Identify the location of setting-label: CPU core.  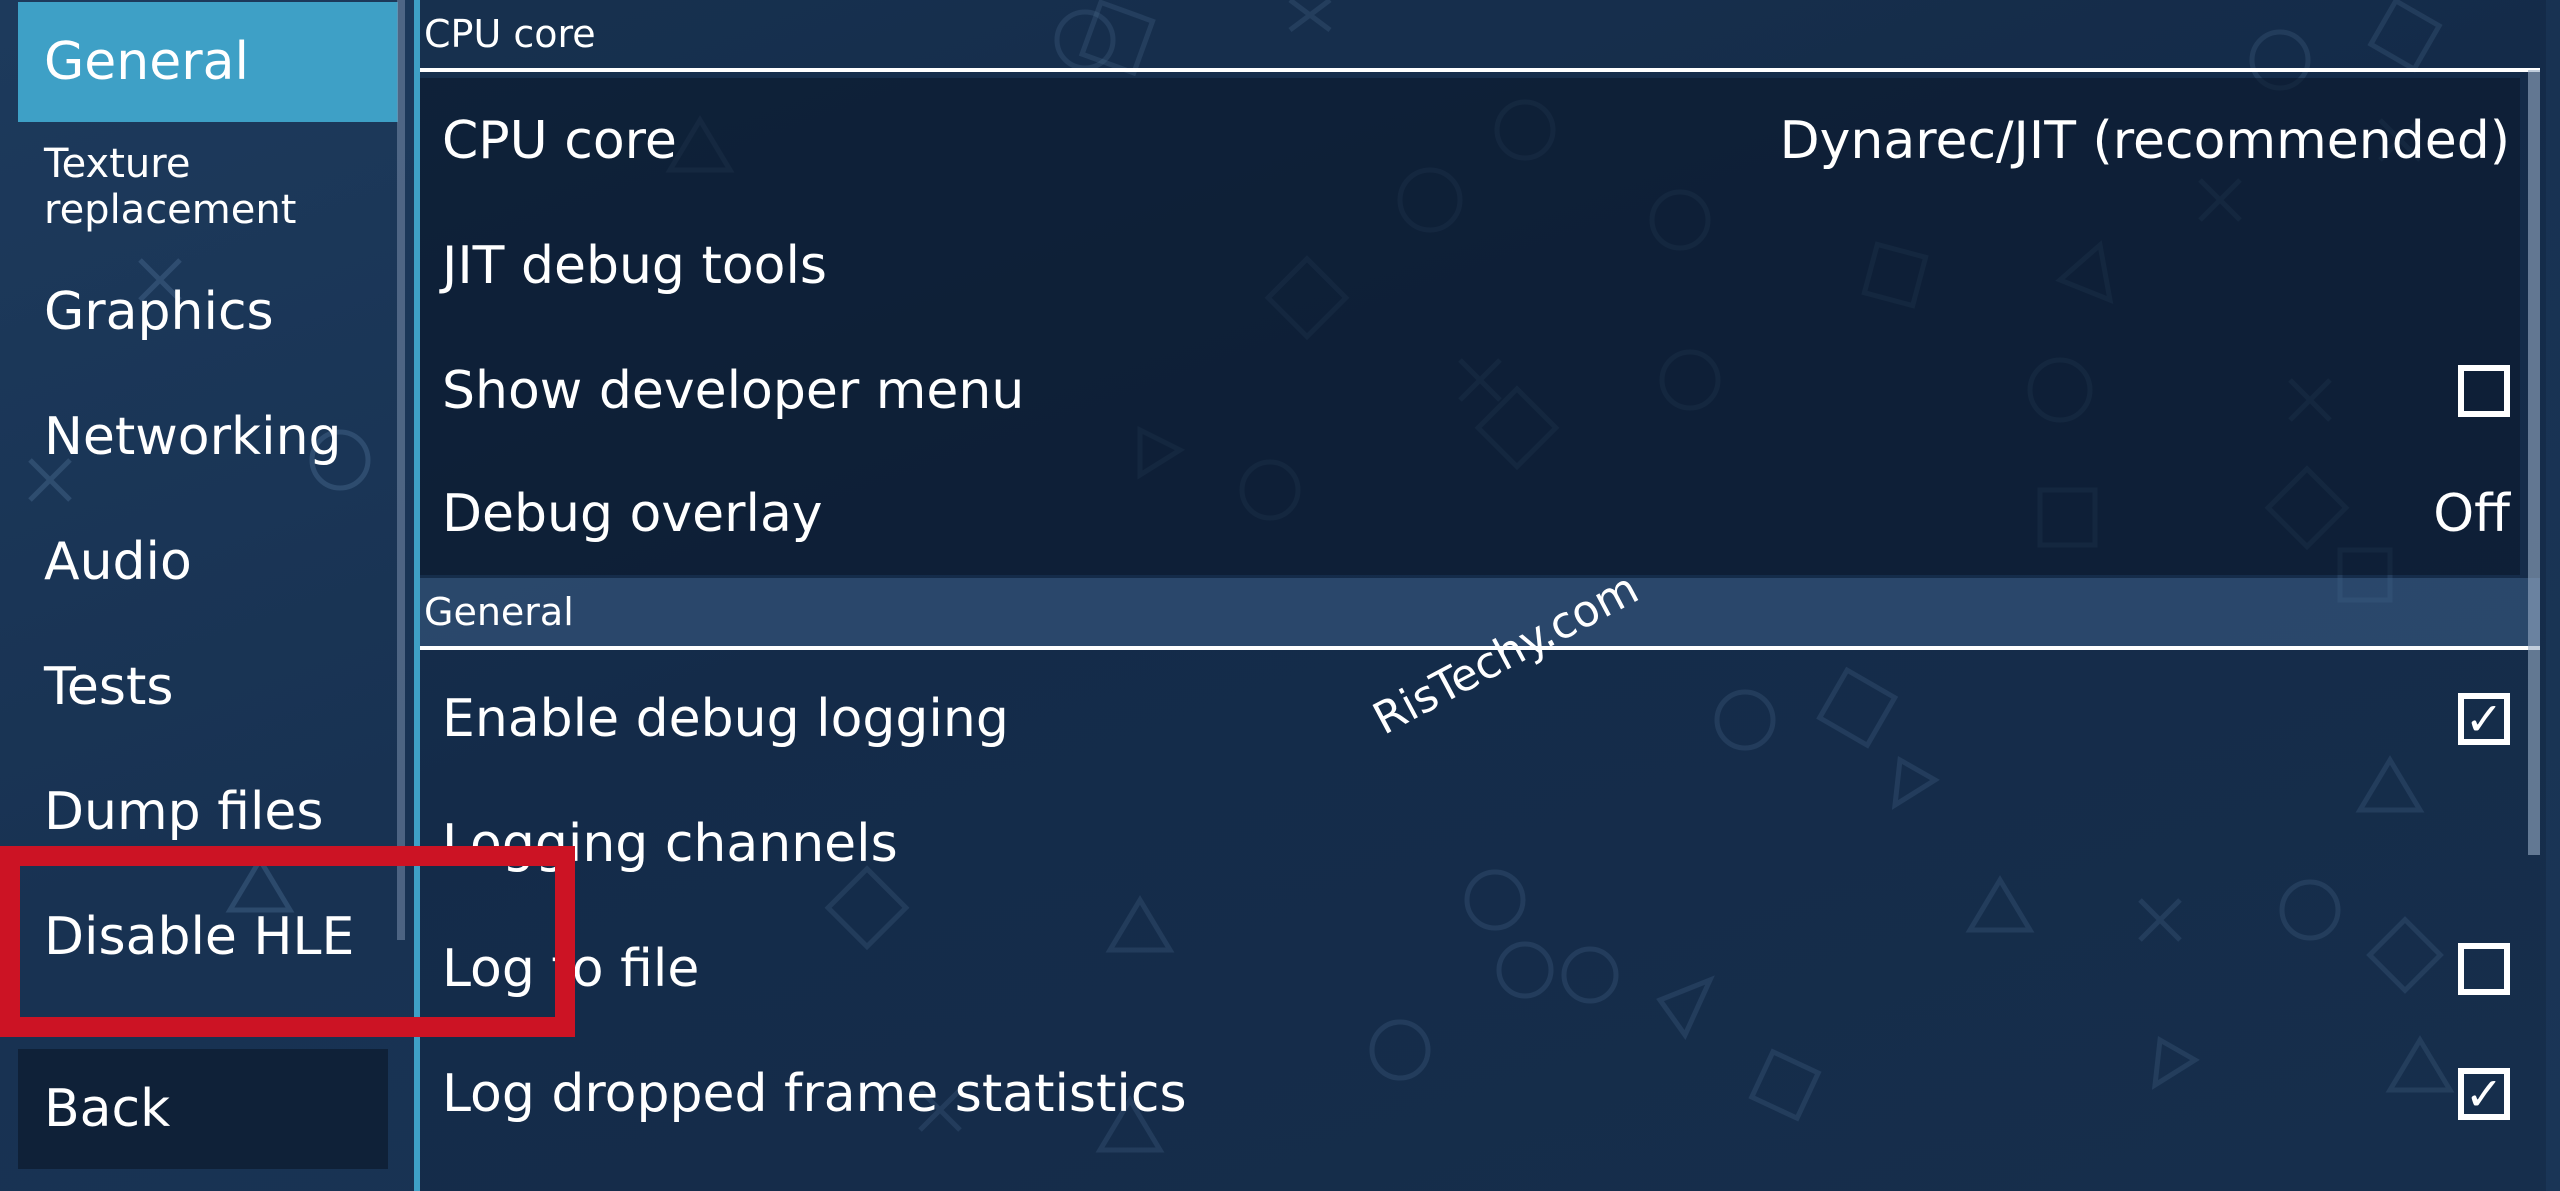
(559, 140).